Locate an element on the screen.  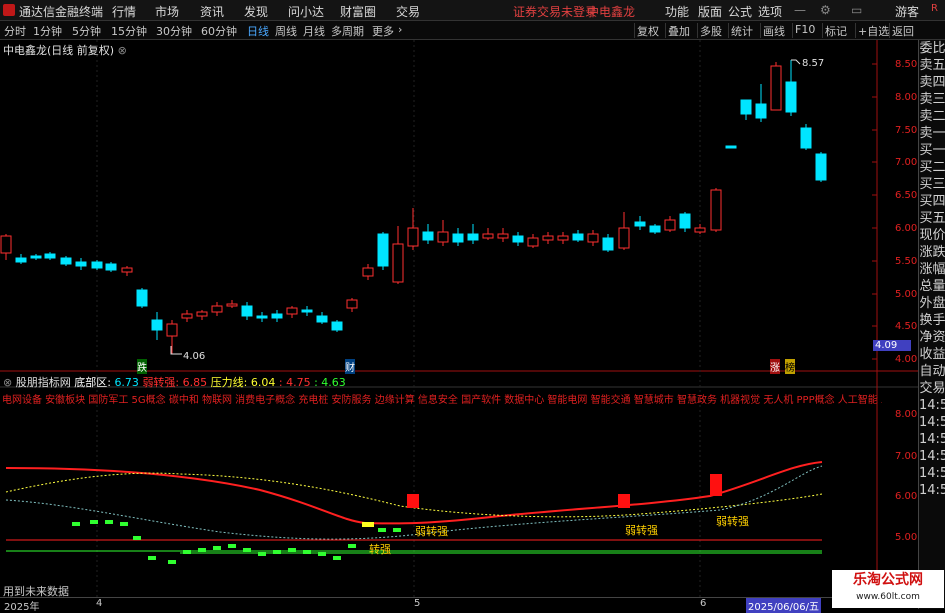
zhang-marker: 涨 is located at coordinates (775, 366).